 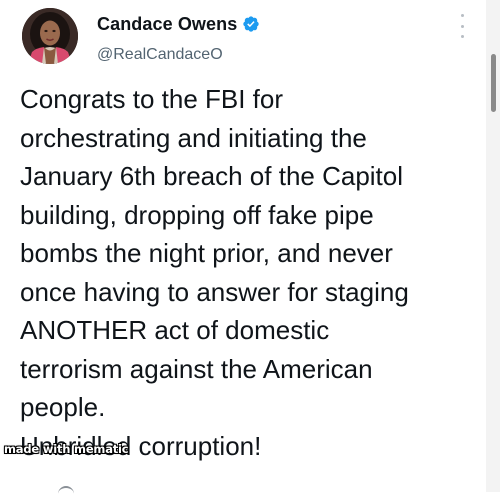 What do you see at coordinates (66, 490) in the screenshot?
I see `reply-icon` at bounding box center [66, 490].